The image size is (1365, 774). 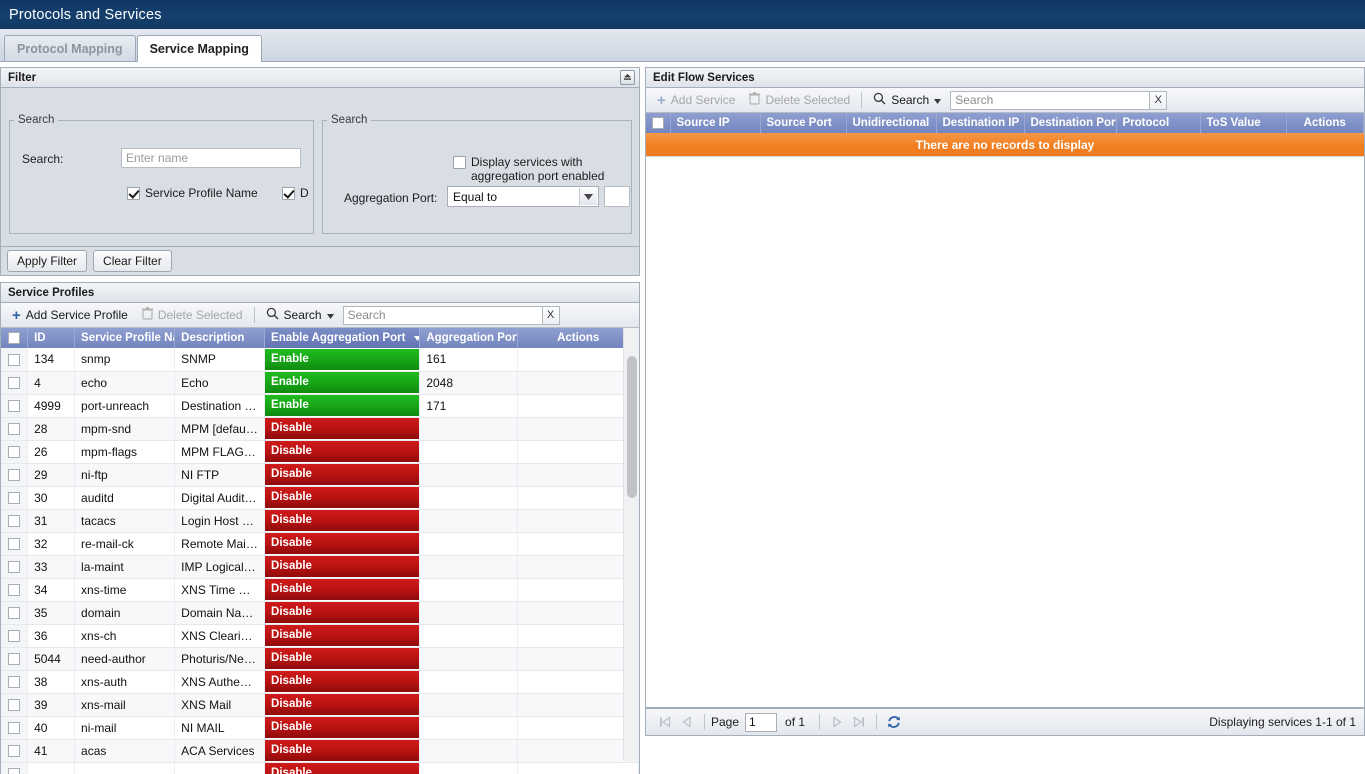 I want to click on column-header-tos-value: ToS Value, so click(x=1243, y=123).